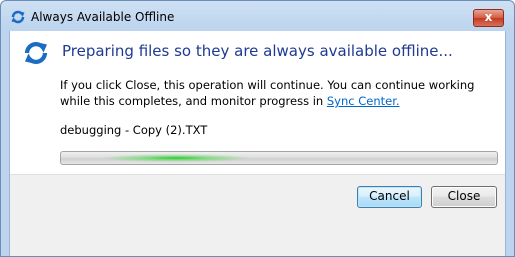 The image size is (515, 257). Describe the element at coordinates (176, 158) in the screenshot. I see `progress-indicator` at that location.